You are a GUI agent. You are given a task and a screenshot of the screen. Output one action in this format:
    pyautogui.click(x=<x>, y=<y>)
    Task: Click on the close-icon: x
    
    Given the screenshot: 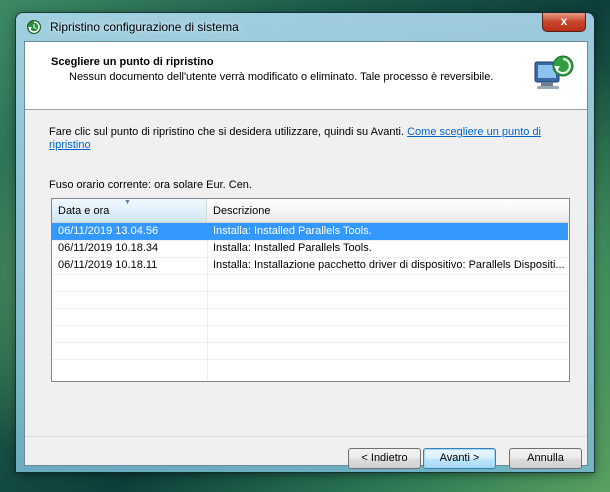 What is the action you would take?
    pyautogui.click(x=564, y=21)
    